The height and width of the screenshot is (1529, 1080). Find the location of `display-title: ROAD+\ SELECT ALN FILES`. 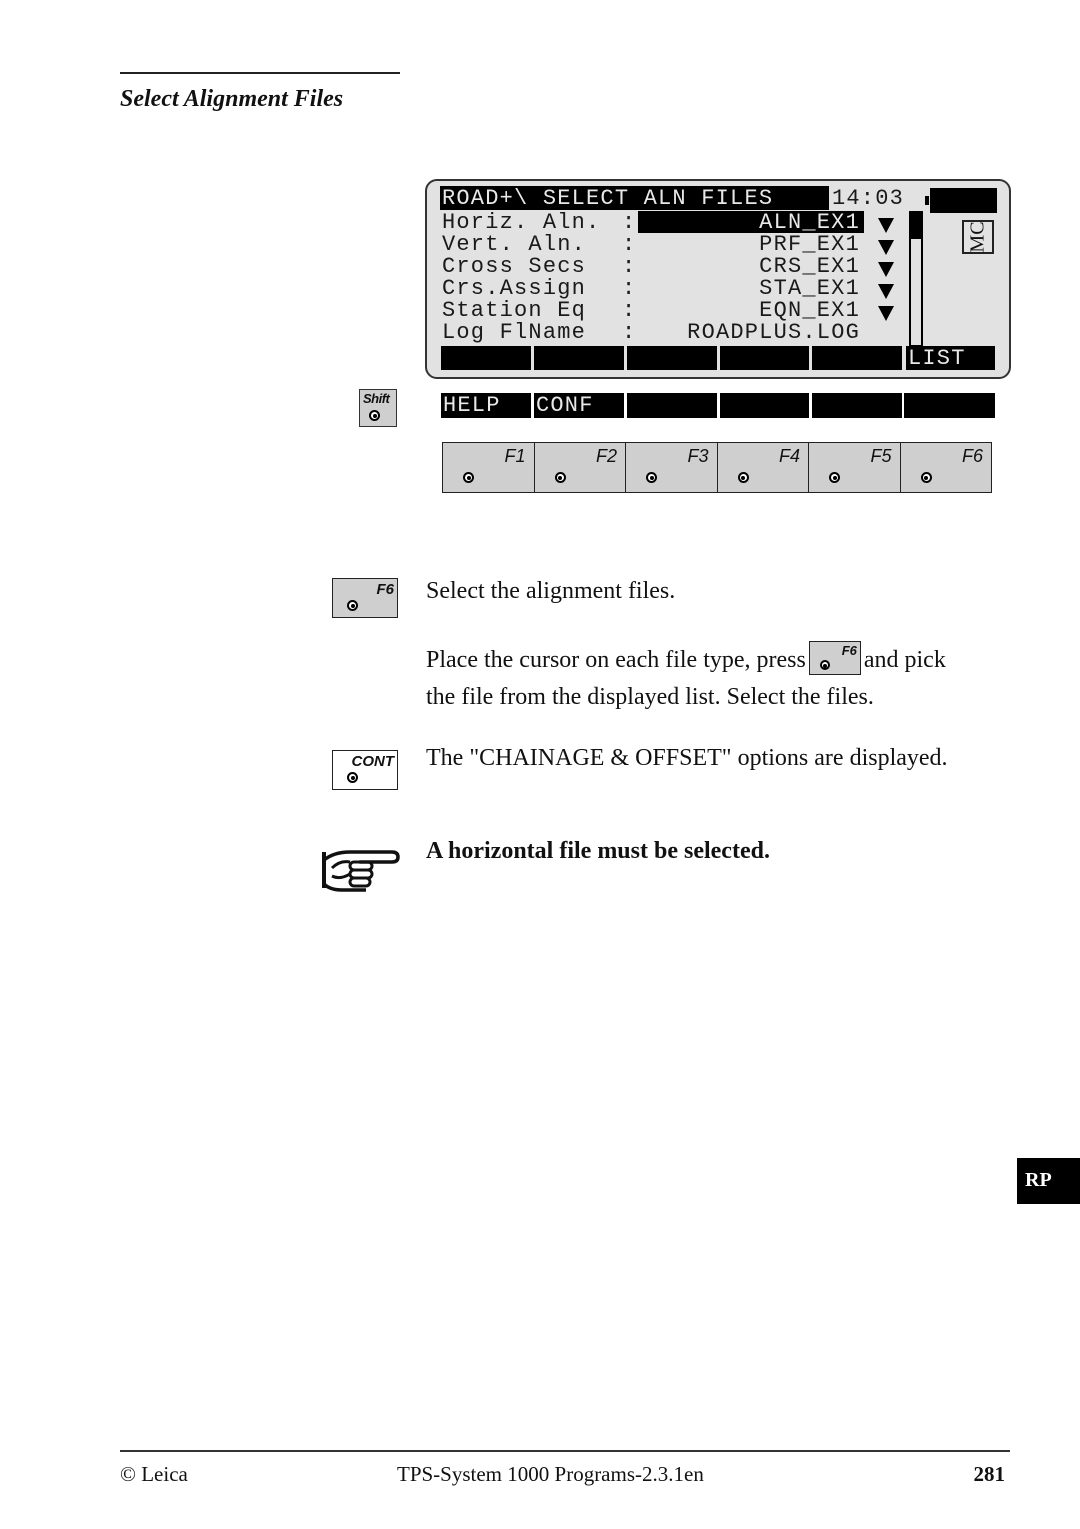

display-title: ROAD+\ SELECT ALN FILES is located at coordinates (634, 198).